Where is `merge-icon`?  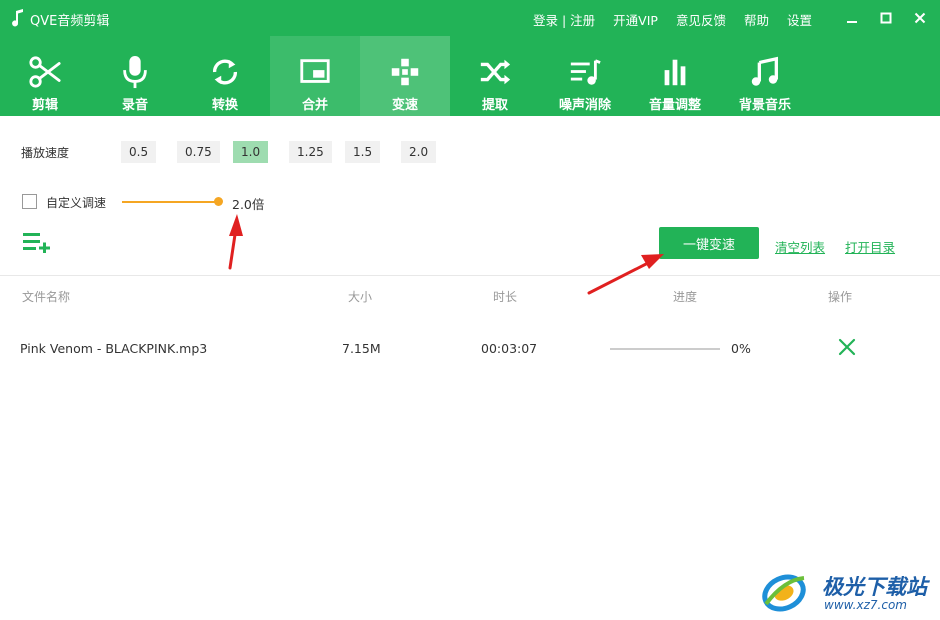
merge-icon is located at coordinates (315, 71).